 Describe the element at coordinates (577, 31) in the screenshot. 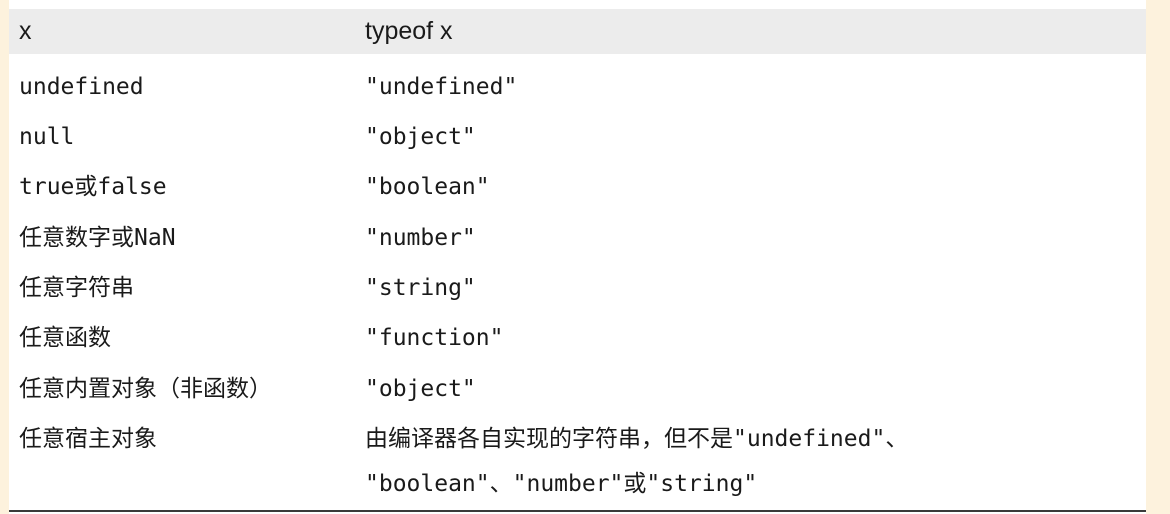

I see `table-header: x typeof x` at that location.